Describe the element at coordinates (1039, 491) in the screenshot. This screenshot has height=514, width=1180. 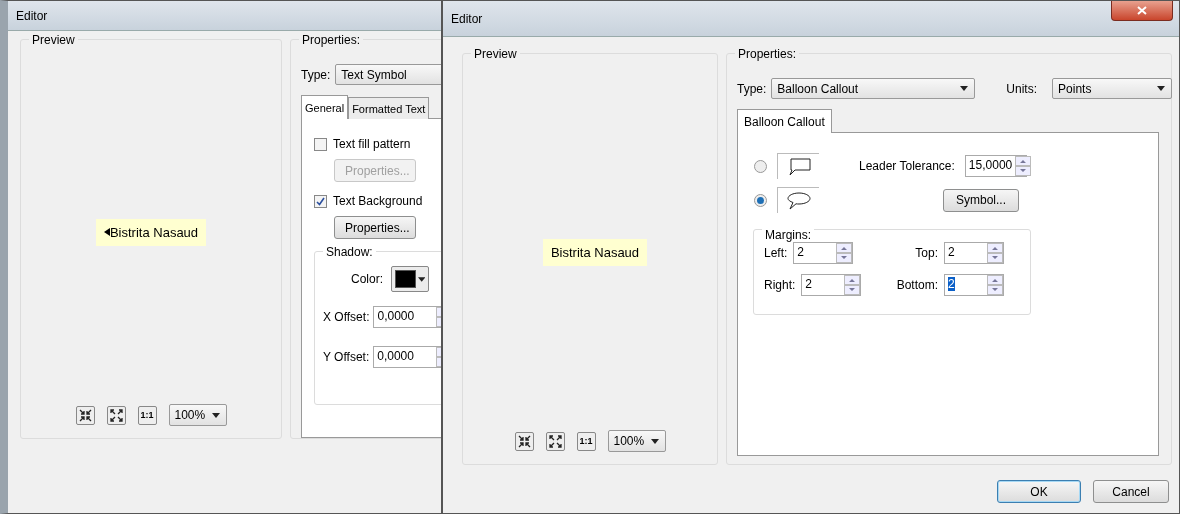
I see `dialog-button: OK` at that location.